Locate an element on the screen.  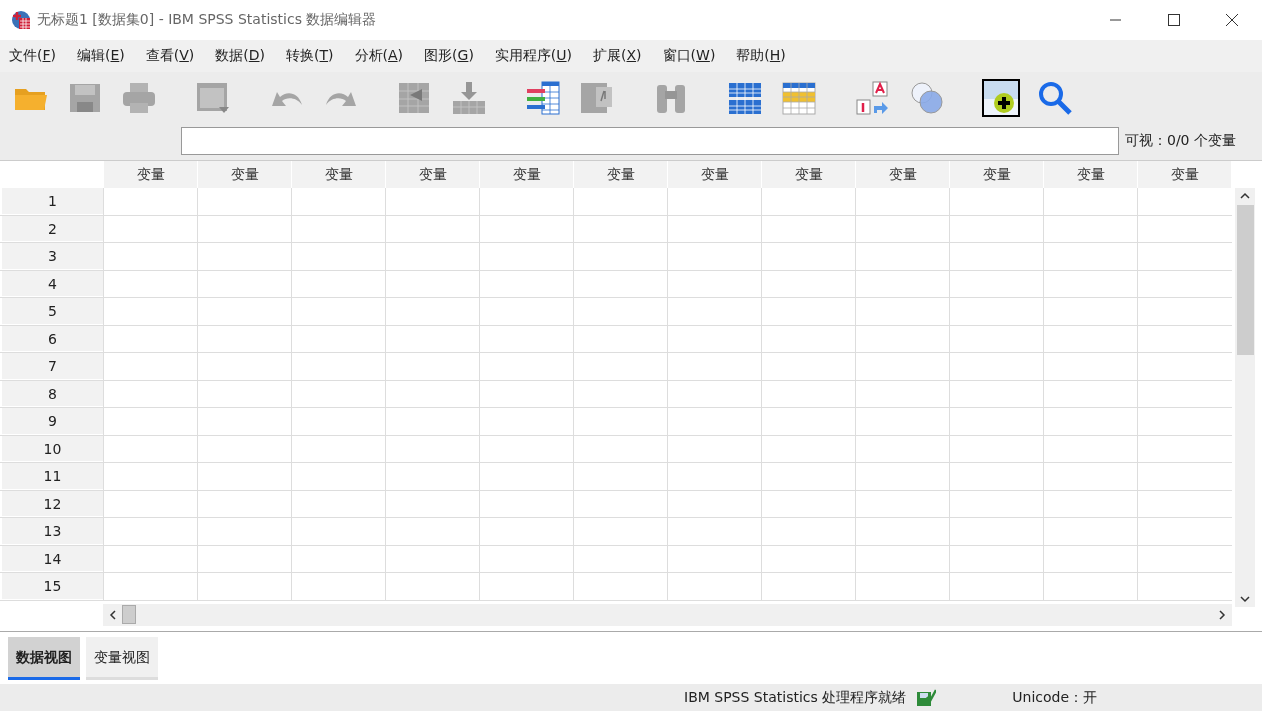
row-header: 5 is located at coordinates (52, 311).